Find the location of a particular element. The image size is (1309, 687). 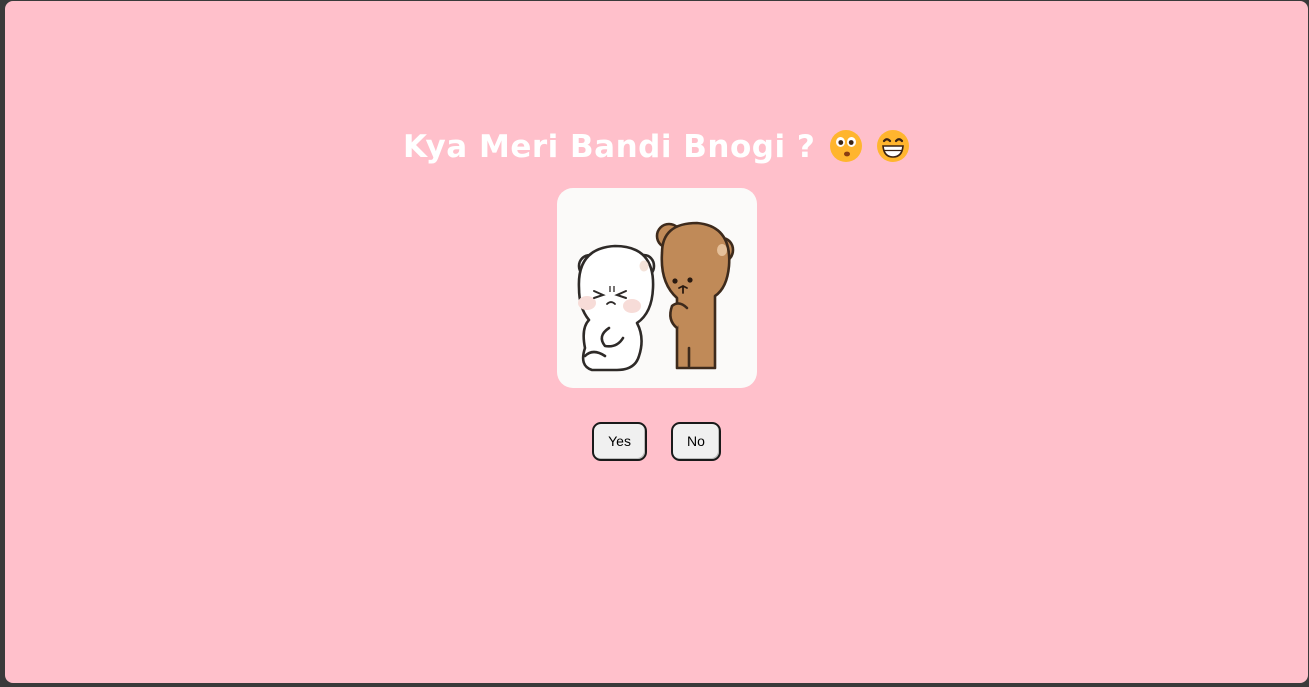

grinning-face-emoji-icon is located at coordinates (892, 146).